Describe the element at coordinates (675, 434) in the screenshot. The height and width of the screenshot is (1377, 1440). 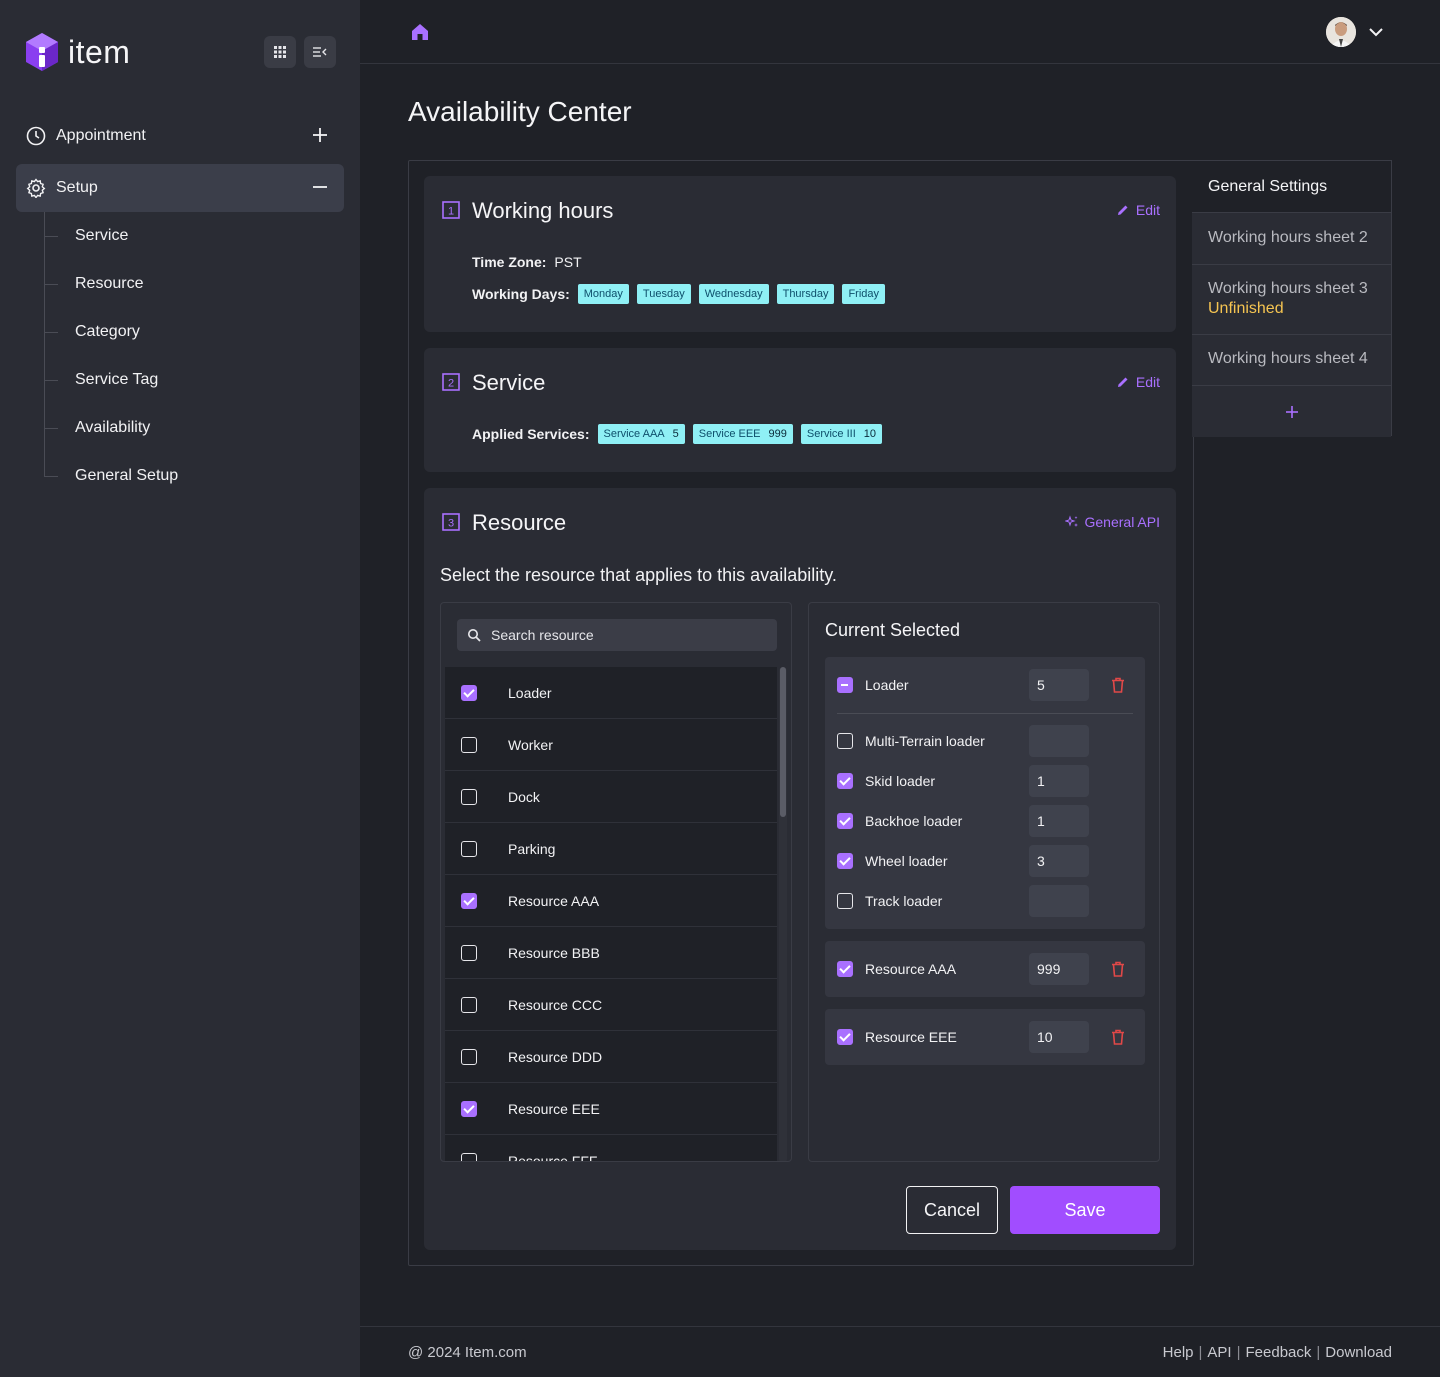
I see `service-chip-count: 5` at that location.